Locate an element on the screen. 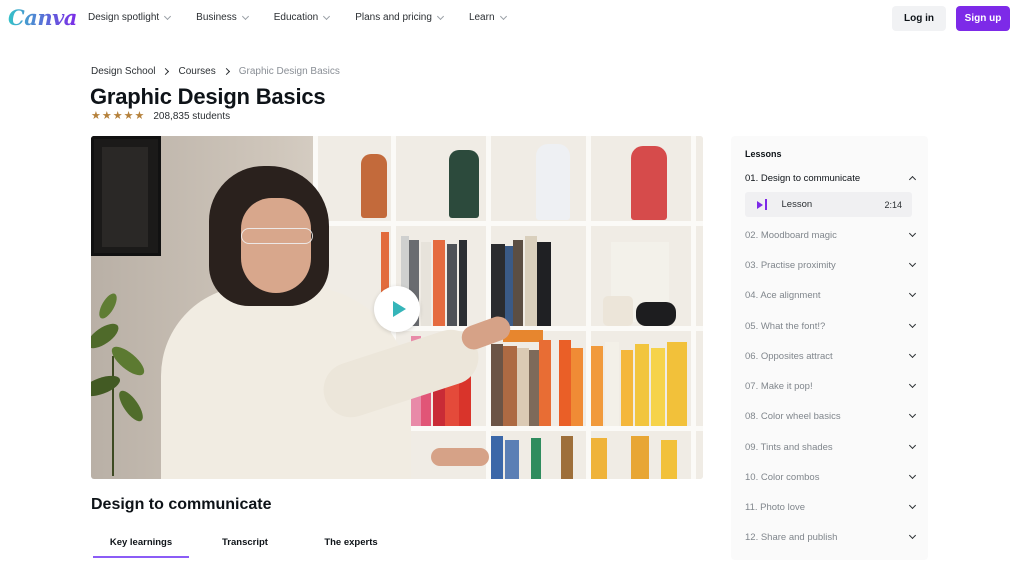 Image resolution: width=1024 pixels, height=572 pixels. lesson-label: 01. Design to communicate is located at coordinates (803, 178).